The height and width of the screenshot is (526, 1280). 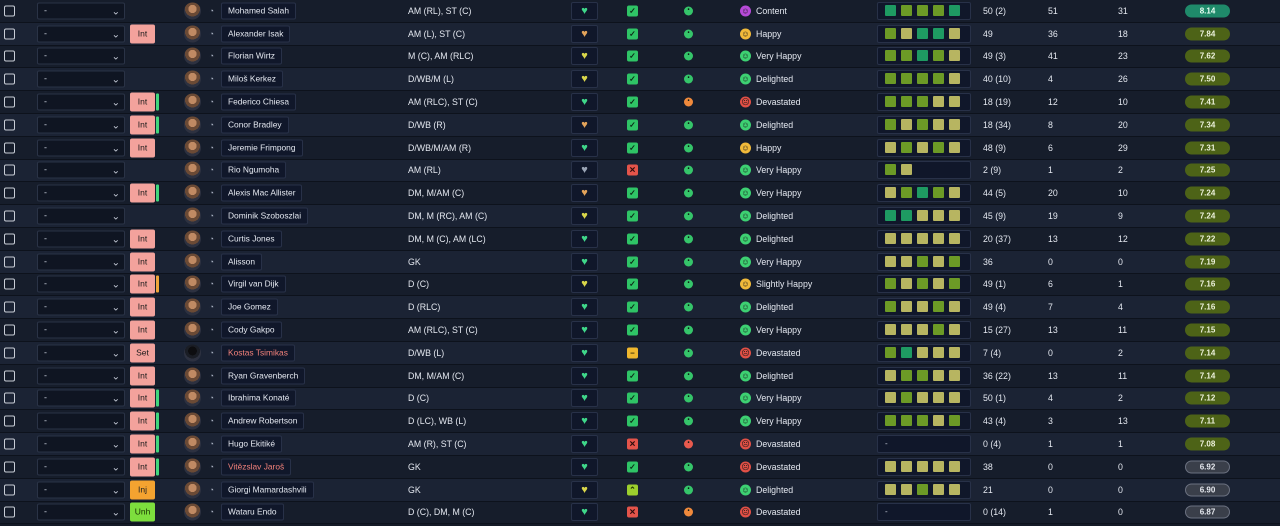 I want to click on player-name: Federico Chiesa, so click(x=258, y=102).